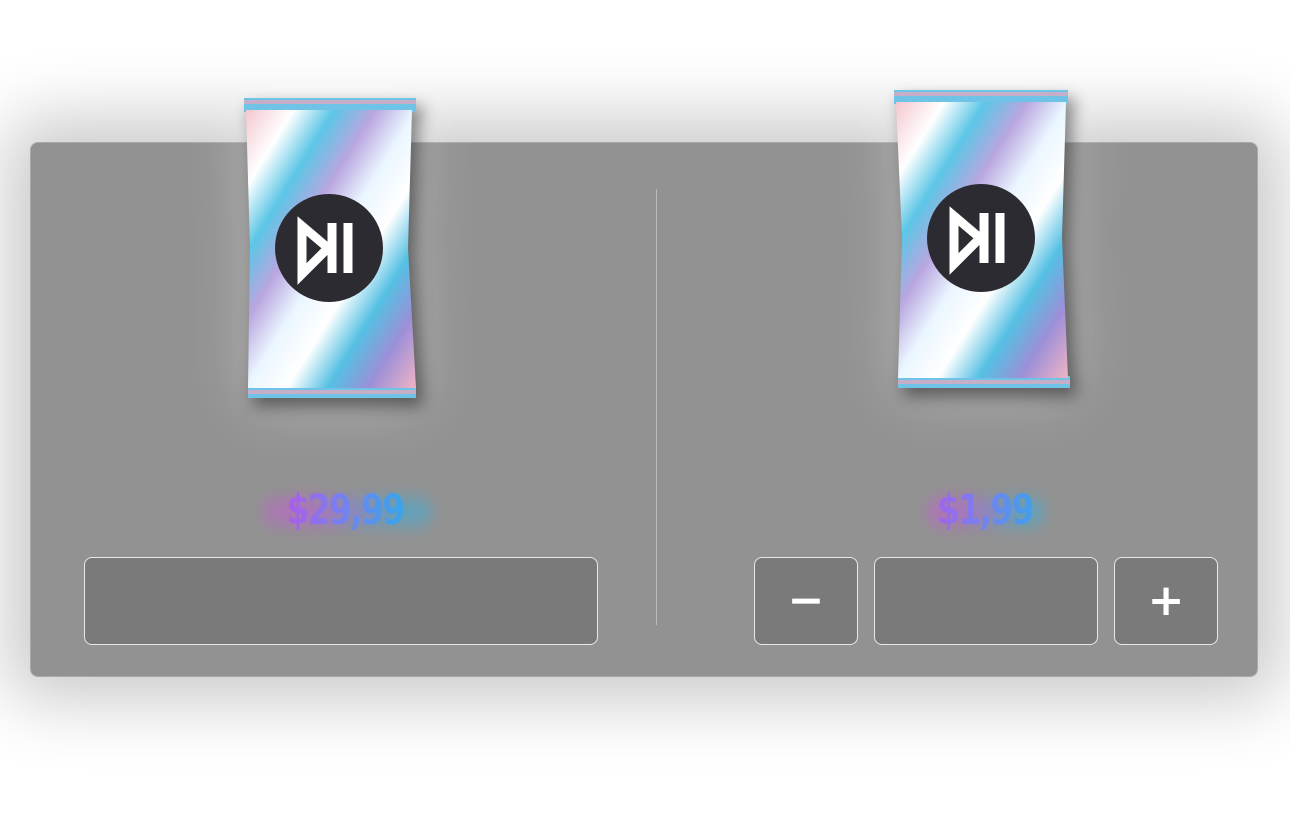  I want to click on minus-icon: −, so click(806, 600).